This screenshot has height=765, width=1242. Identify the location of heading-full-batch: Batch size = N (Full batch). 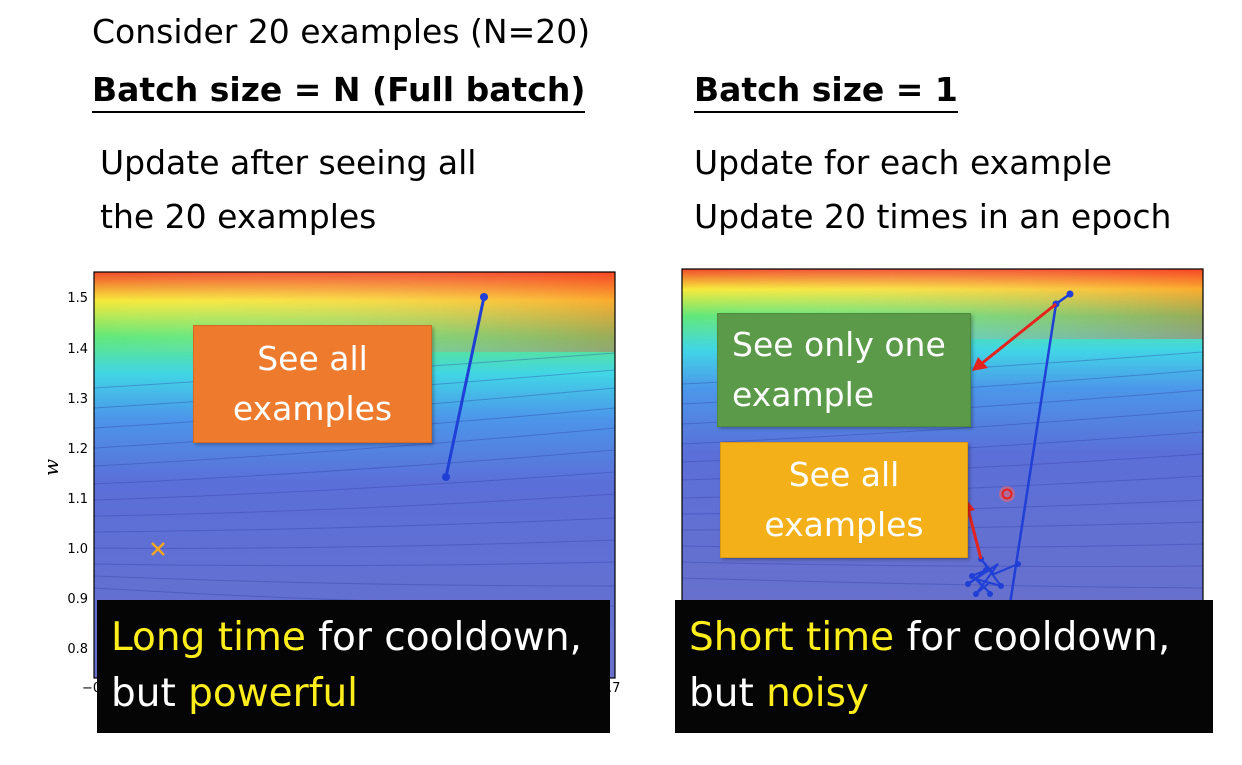
(339, 91).